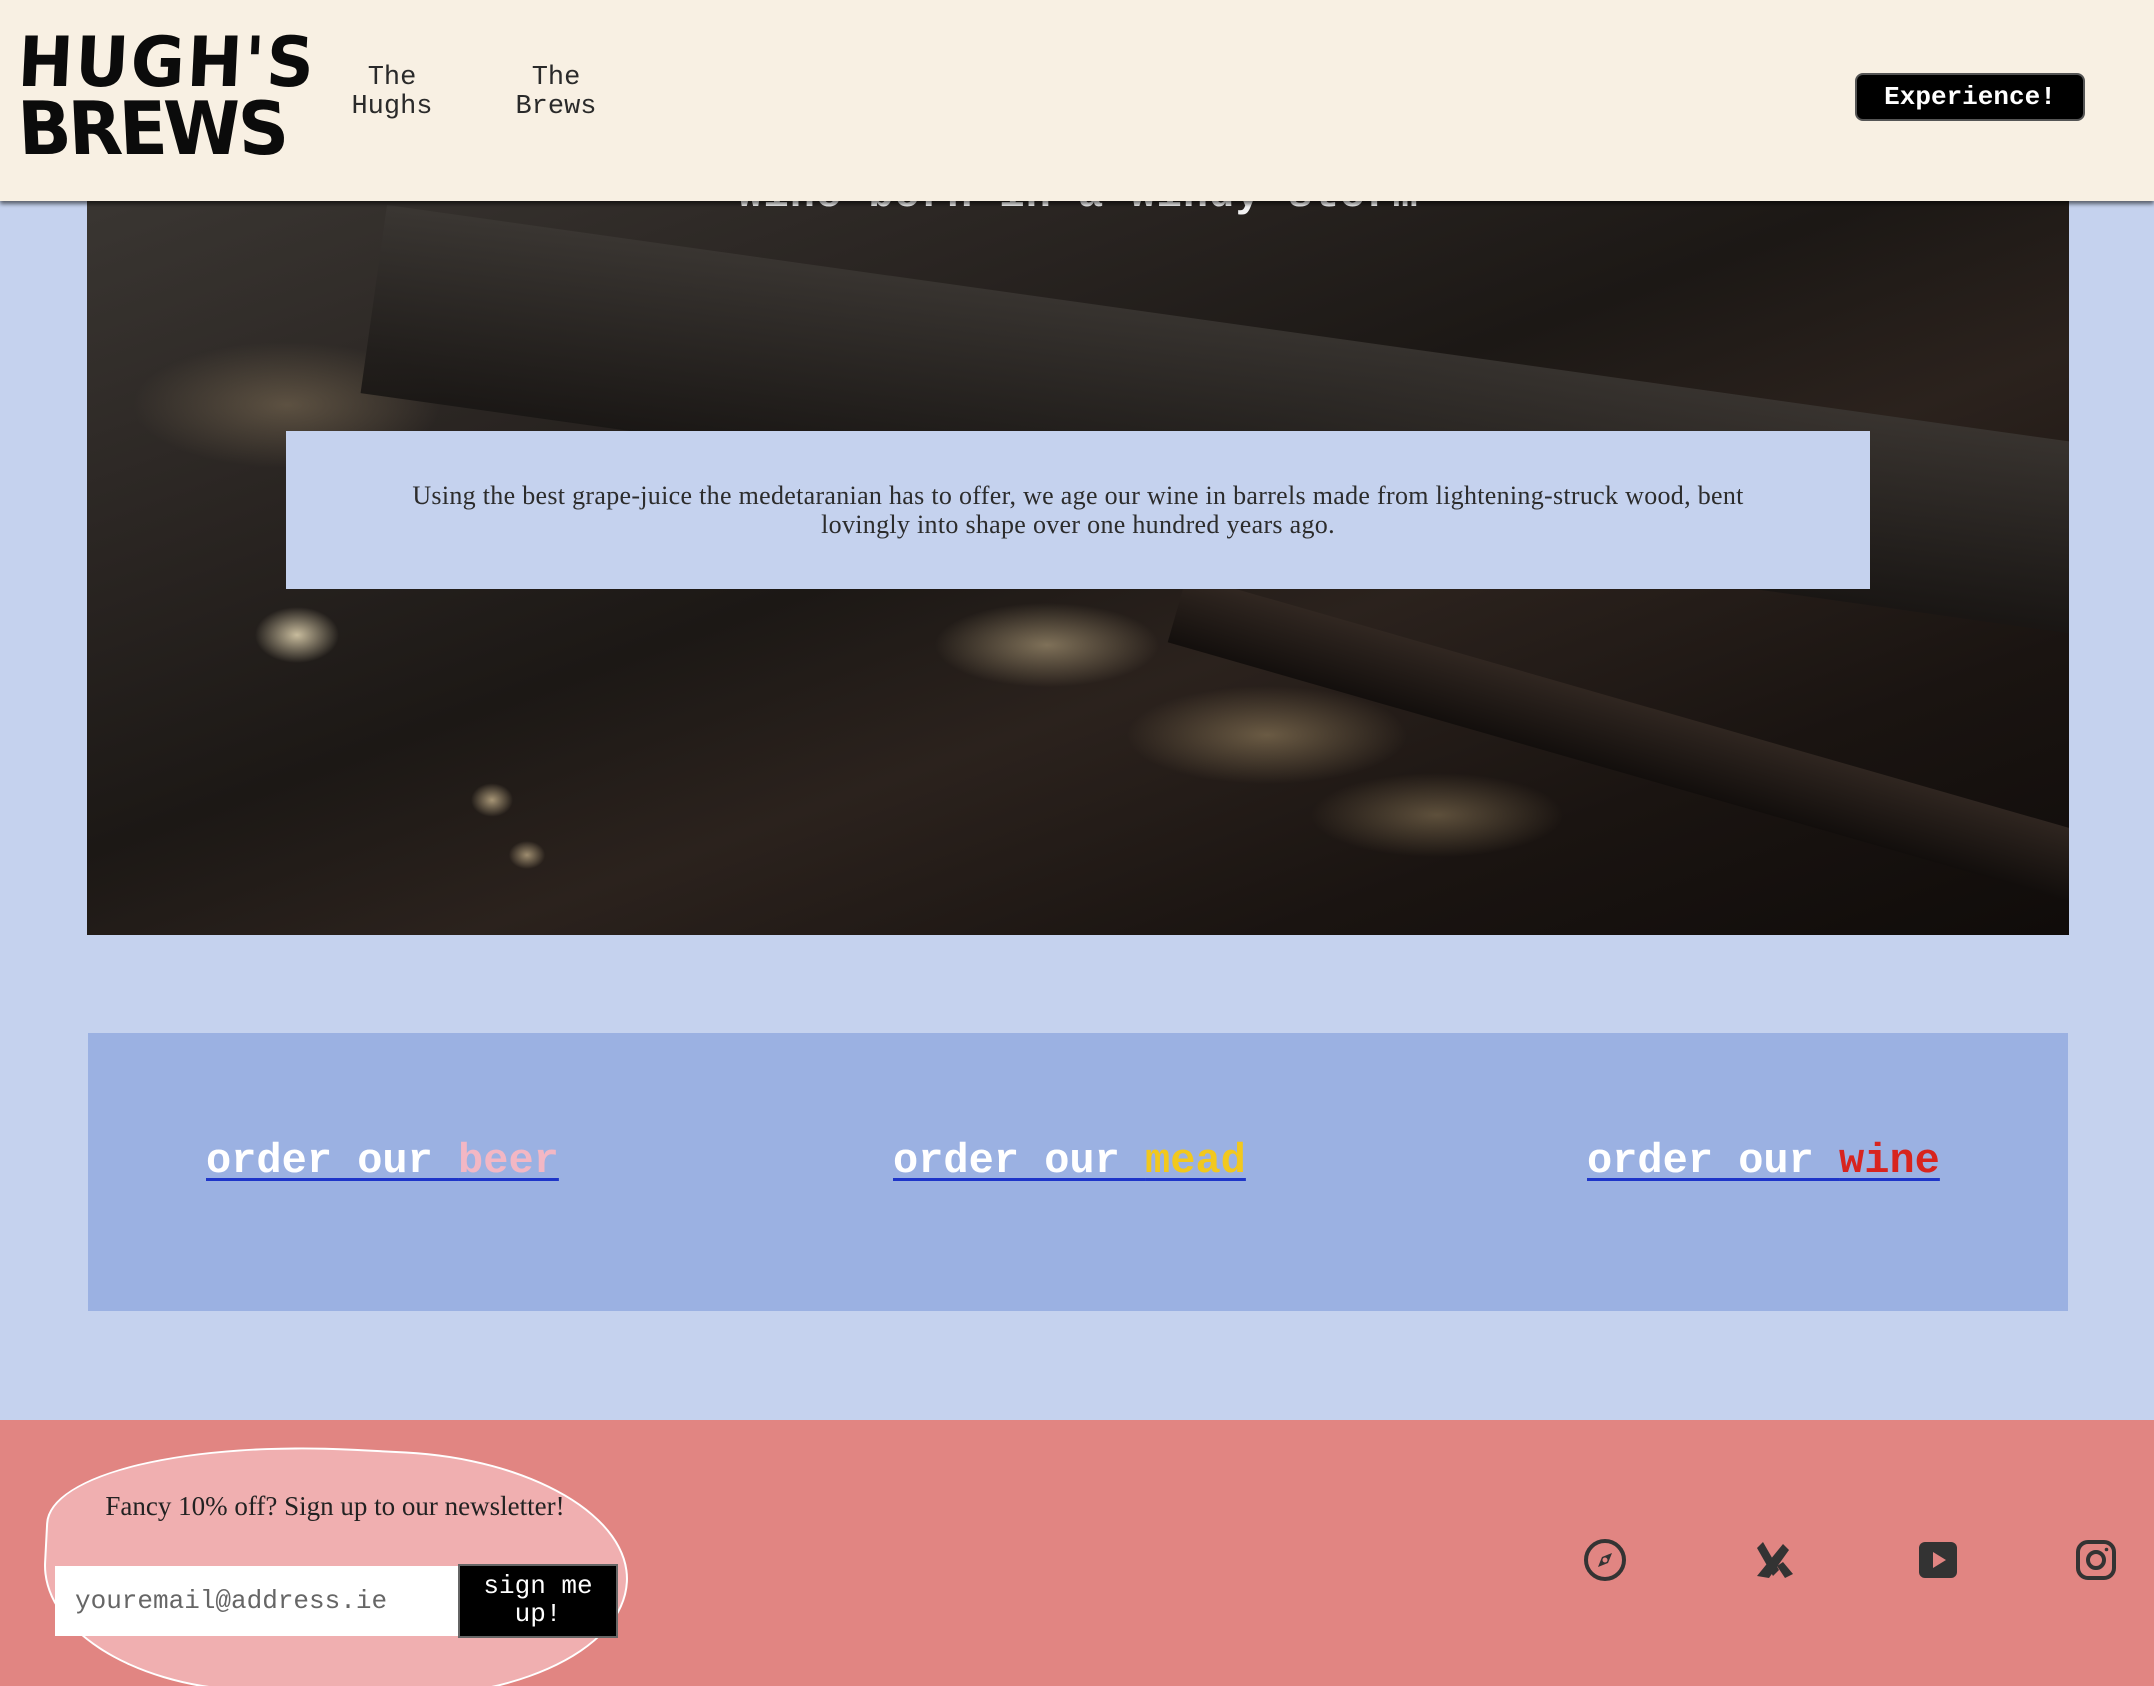 The image size is (2154, 1686). What do you see at coordinates (1938, 1560) in the screenshot?
I see `youtube-icon` at bounding box center [1938, 1560].